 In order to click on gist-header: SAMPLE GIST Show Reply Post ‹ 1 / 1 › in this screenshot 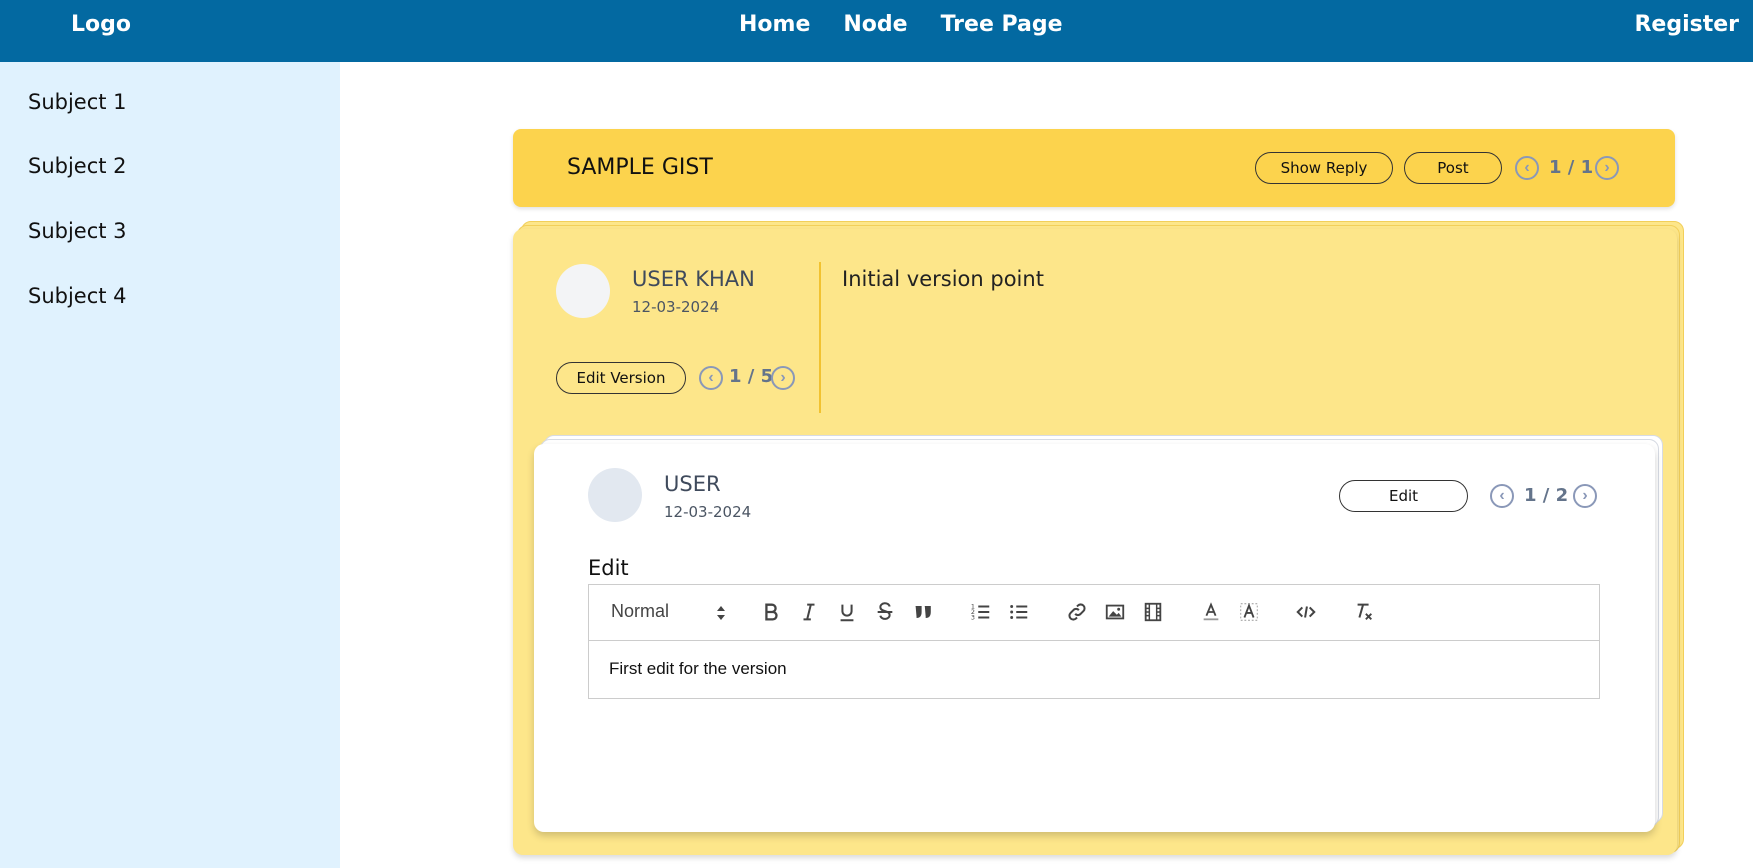, I will do `click(1094, 168)`.